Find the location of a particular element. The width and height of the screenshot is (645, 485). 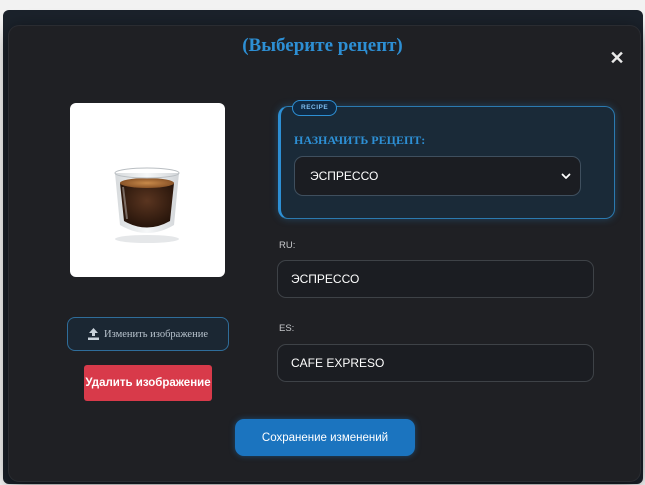

es-name-value: CAFE EXPRESO is located at coordinates (338, 363).